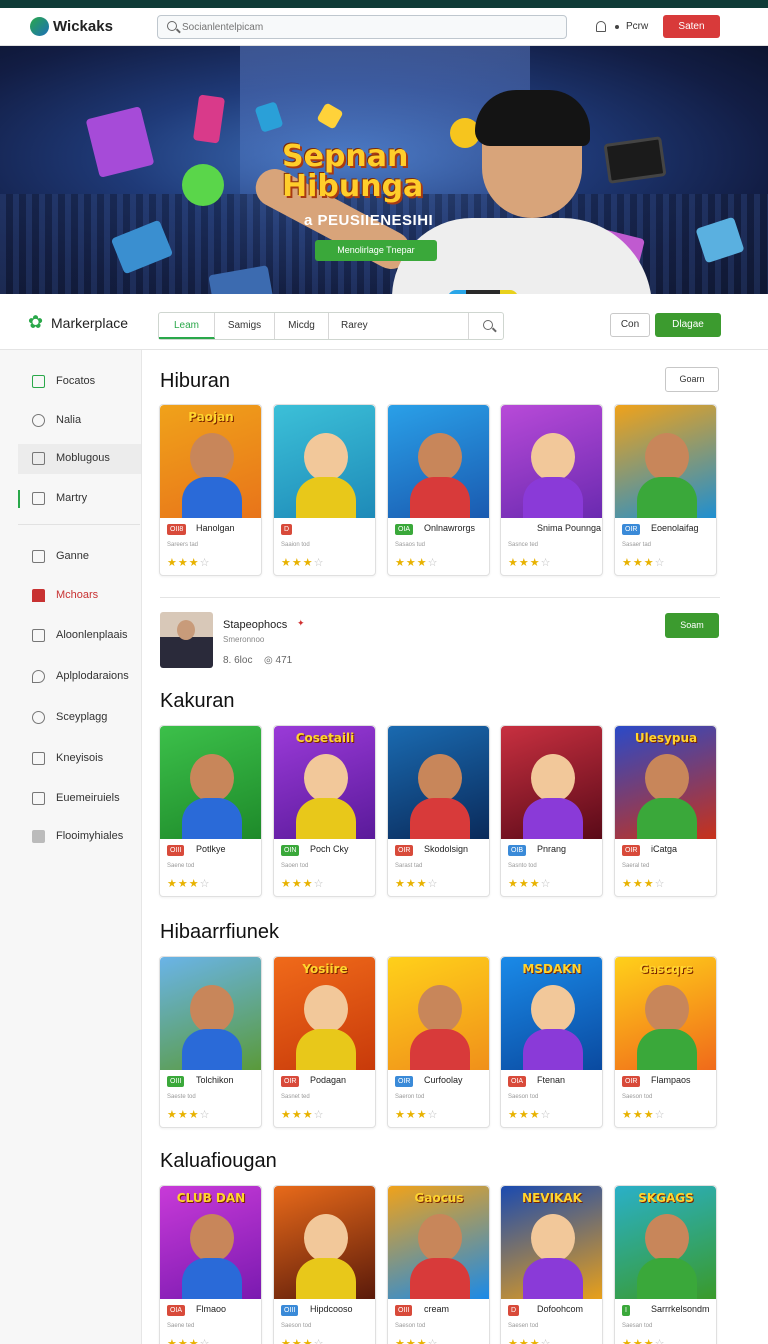 Image resolution: width=768 pixels, height=1344 pixels. I want to click on sidebar-item: Aloonlenplaais, so click(79, 636).